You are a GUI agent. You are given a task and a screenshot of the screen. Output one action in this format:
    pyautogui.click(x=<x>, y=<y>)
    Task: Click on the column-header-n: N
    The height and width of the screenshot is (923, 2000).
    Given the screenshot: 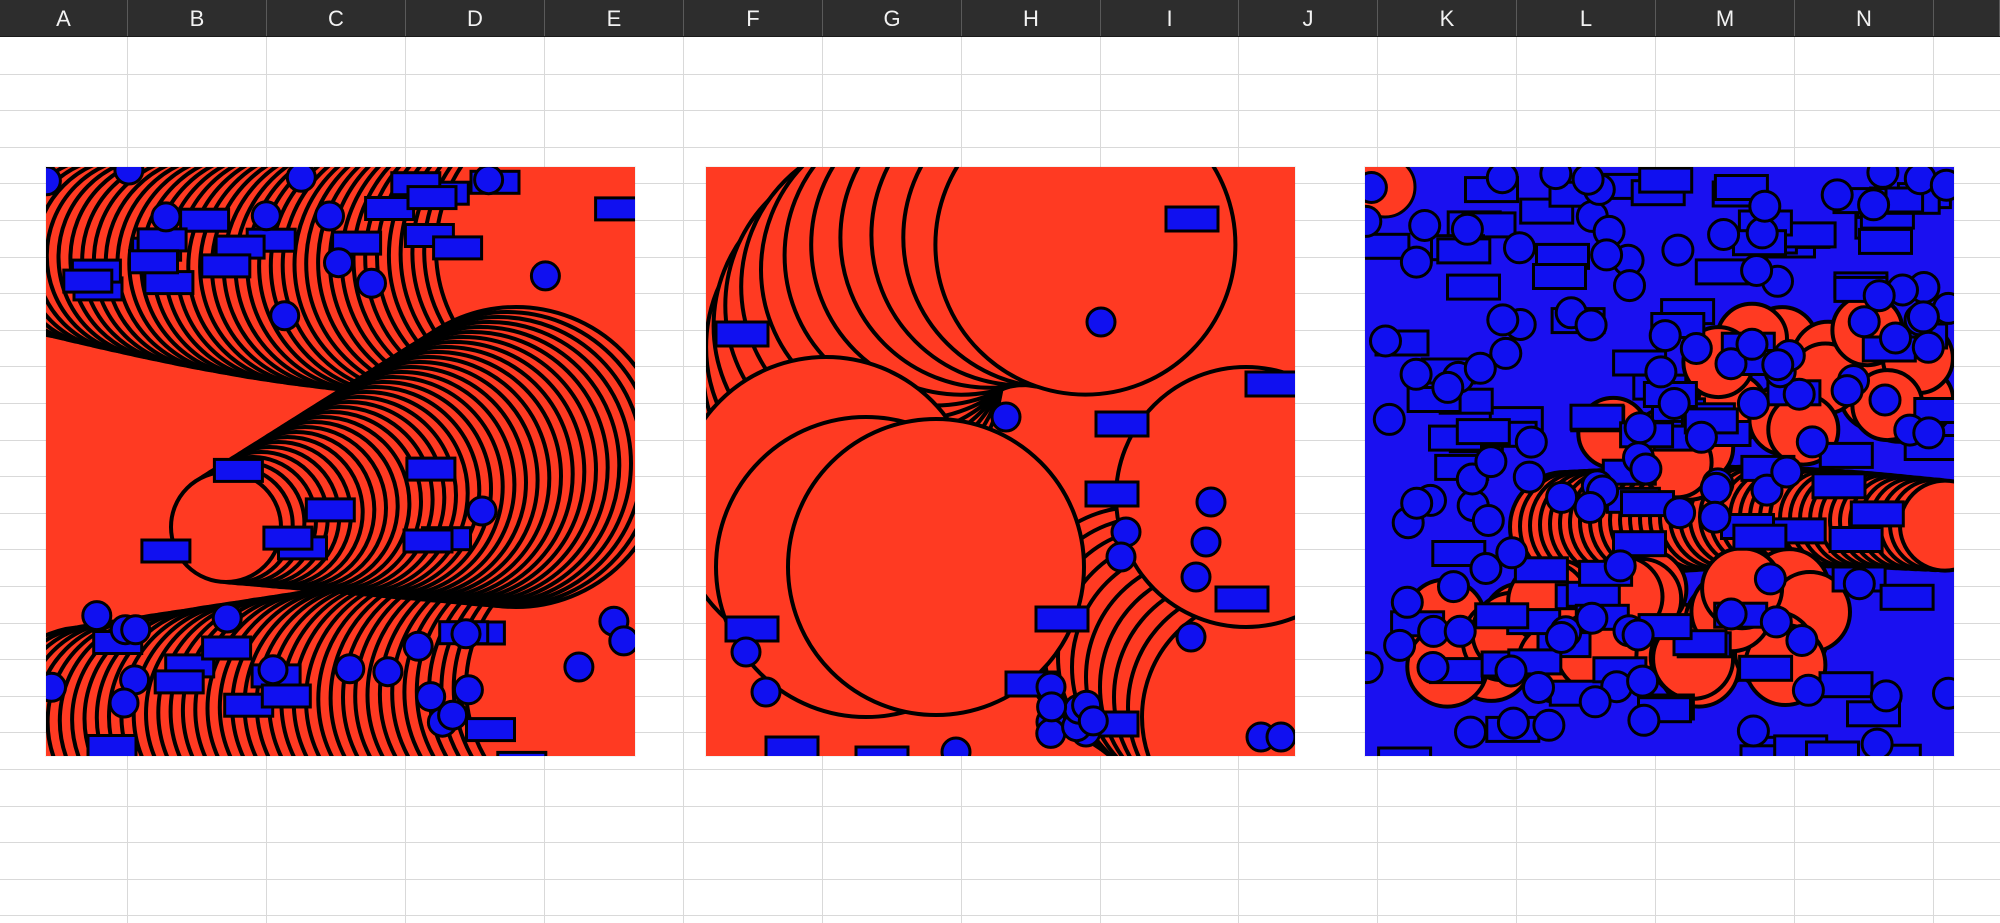 What is the action you would take?
    pyautogui.click(x=1864, y=18)
    